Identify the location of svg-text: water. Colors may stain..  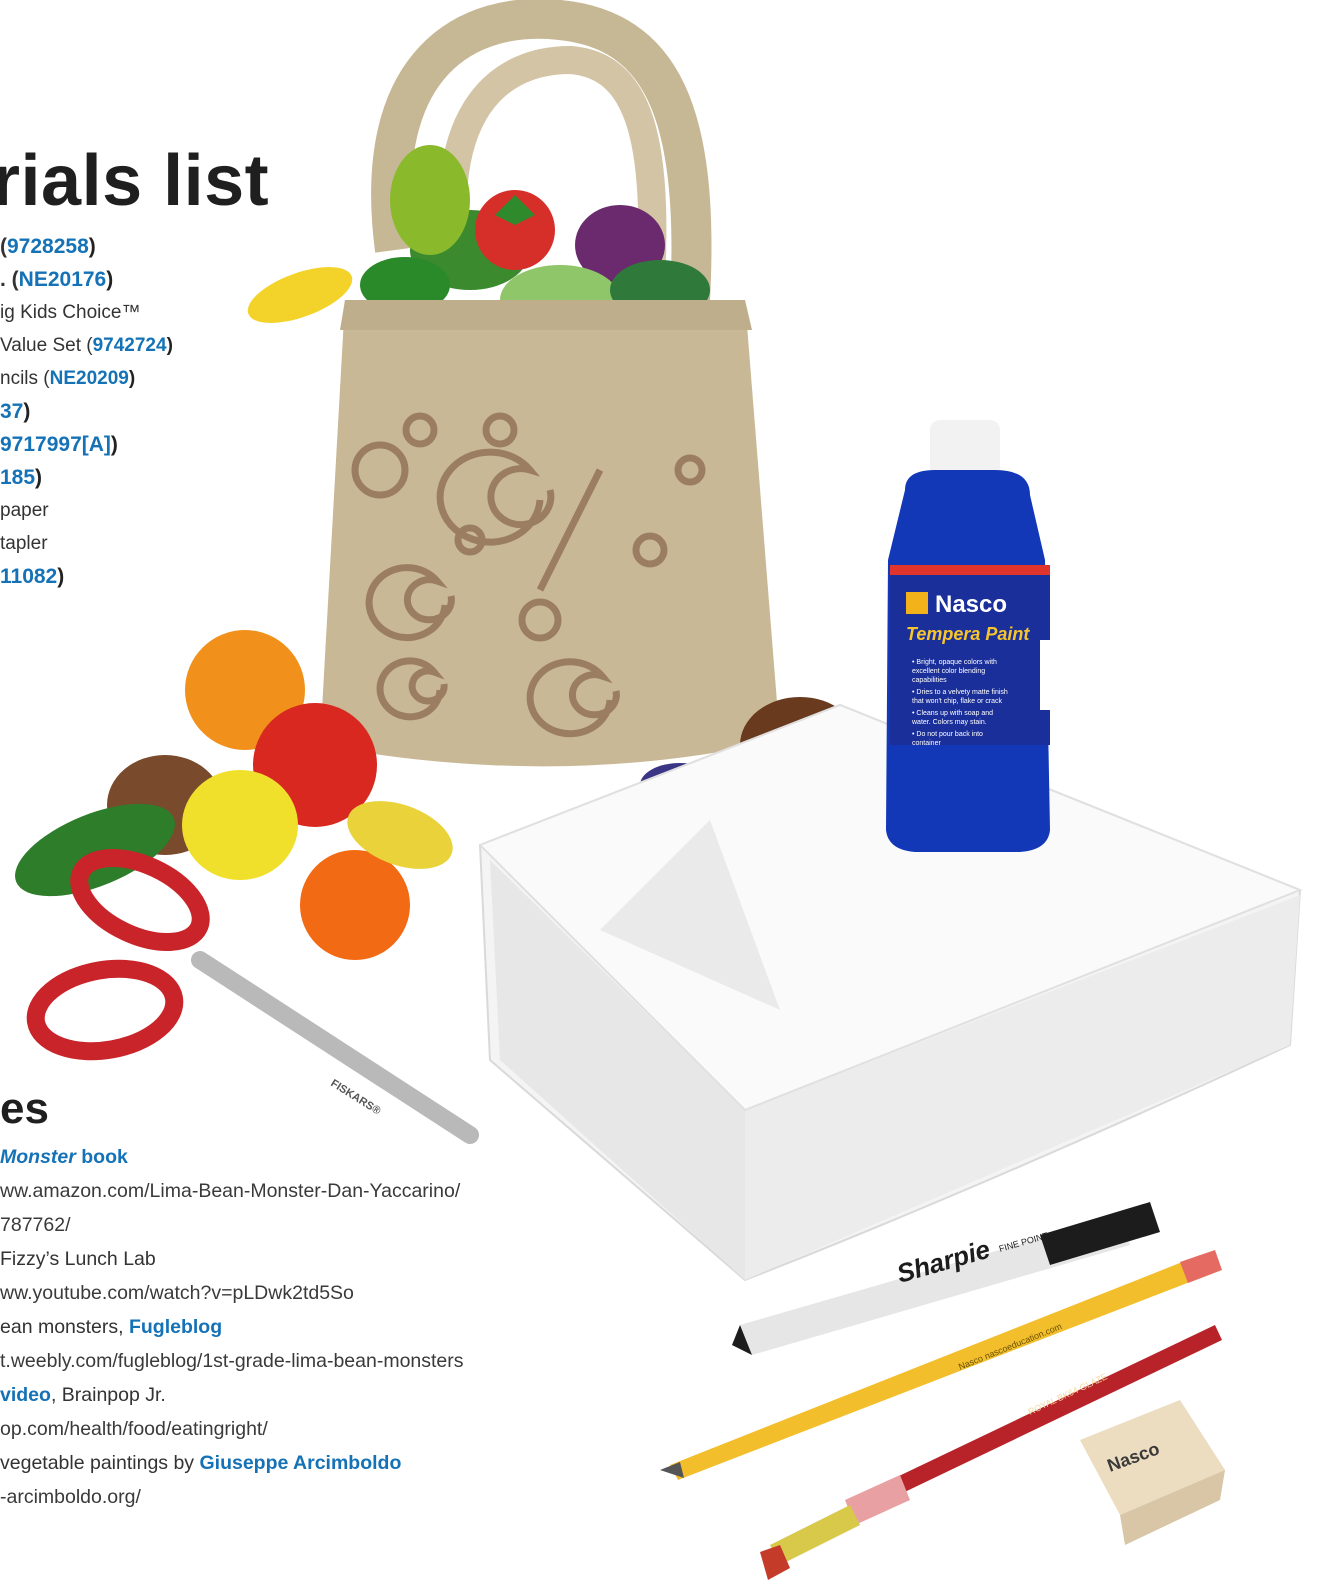
(949, 722).